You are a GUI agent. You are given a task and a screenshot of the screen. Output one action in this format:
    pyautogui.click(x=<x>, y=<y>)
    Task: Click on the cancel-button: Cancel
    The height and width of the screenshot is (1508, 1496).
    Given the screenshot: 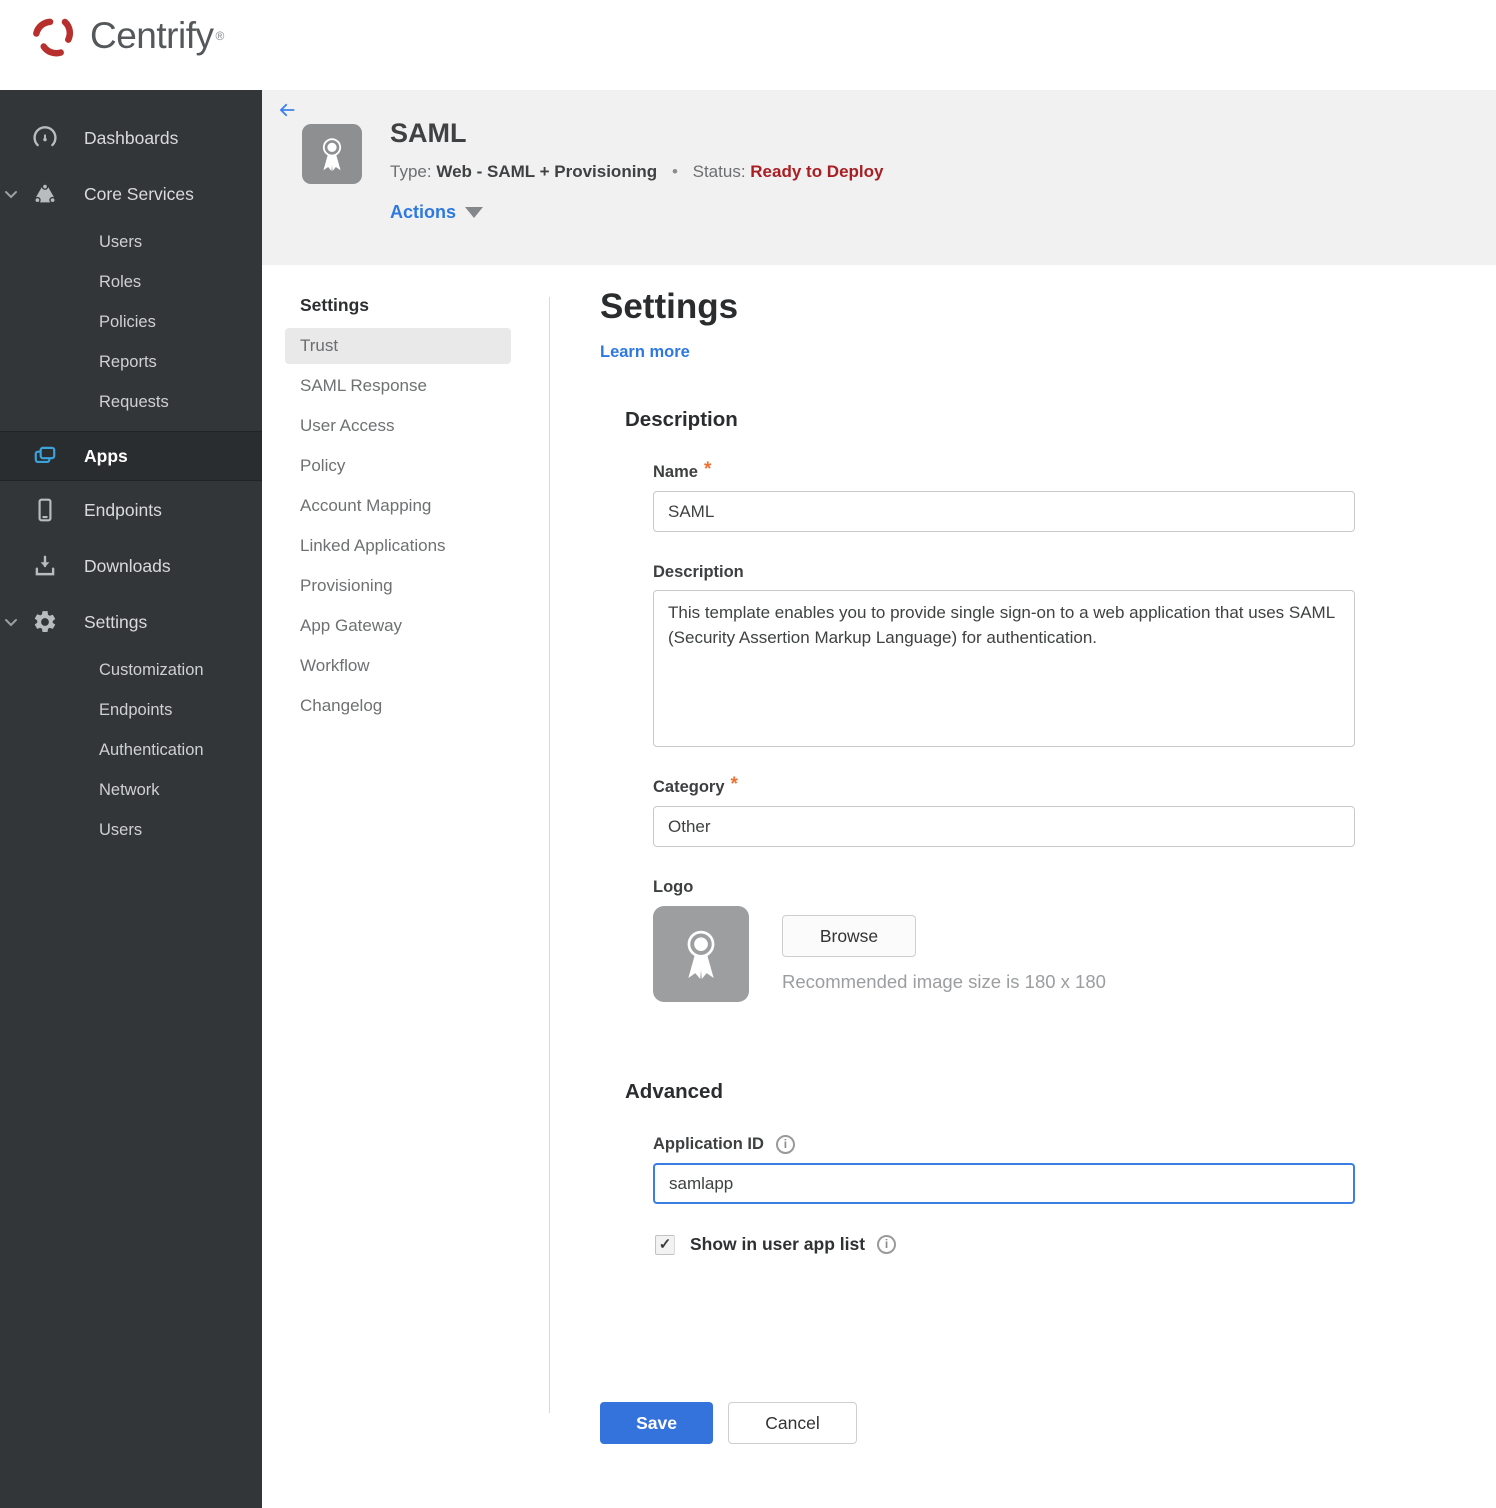 What is the action you would take?
    pyautogui.click(x=792, y=1423)
    